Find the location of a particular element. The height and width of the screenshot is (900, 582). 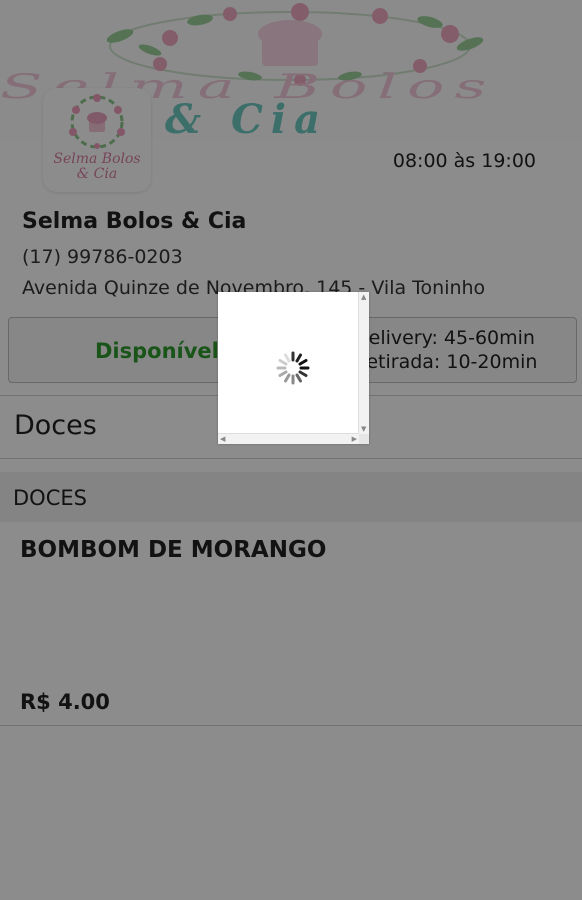

scroll-up-icon: ▲ is located at coordinates (363, 297).